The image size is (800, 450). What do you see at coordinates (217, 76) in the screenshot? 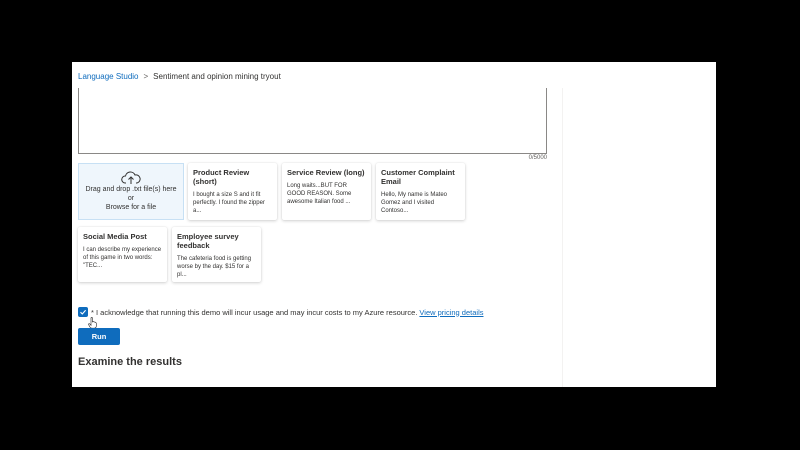
I see `breadcrumb-current-page: Sentiment and opinion mining tryout` at bounding box center [217, 76].